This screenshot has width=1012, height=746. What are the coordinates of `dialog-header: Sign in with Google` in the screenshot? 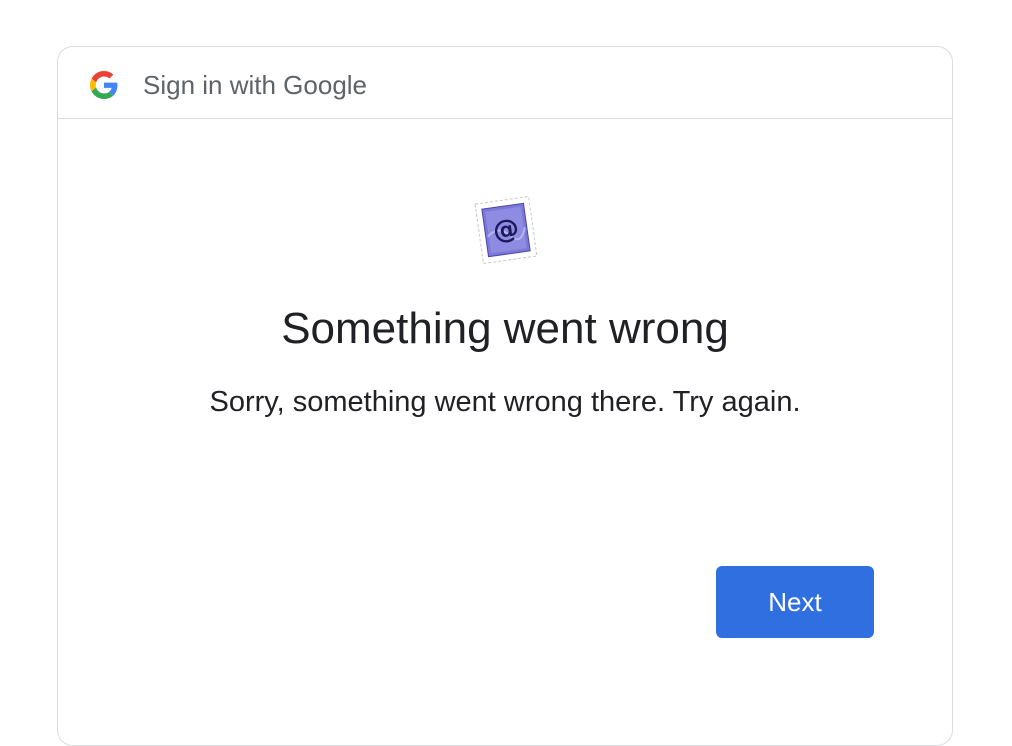 It's located at (505, 83).